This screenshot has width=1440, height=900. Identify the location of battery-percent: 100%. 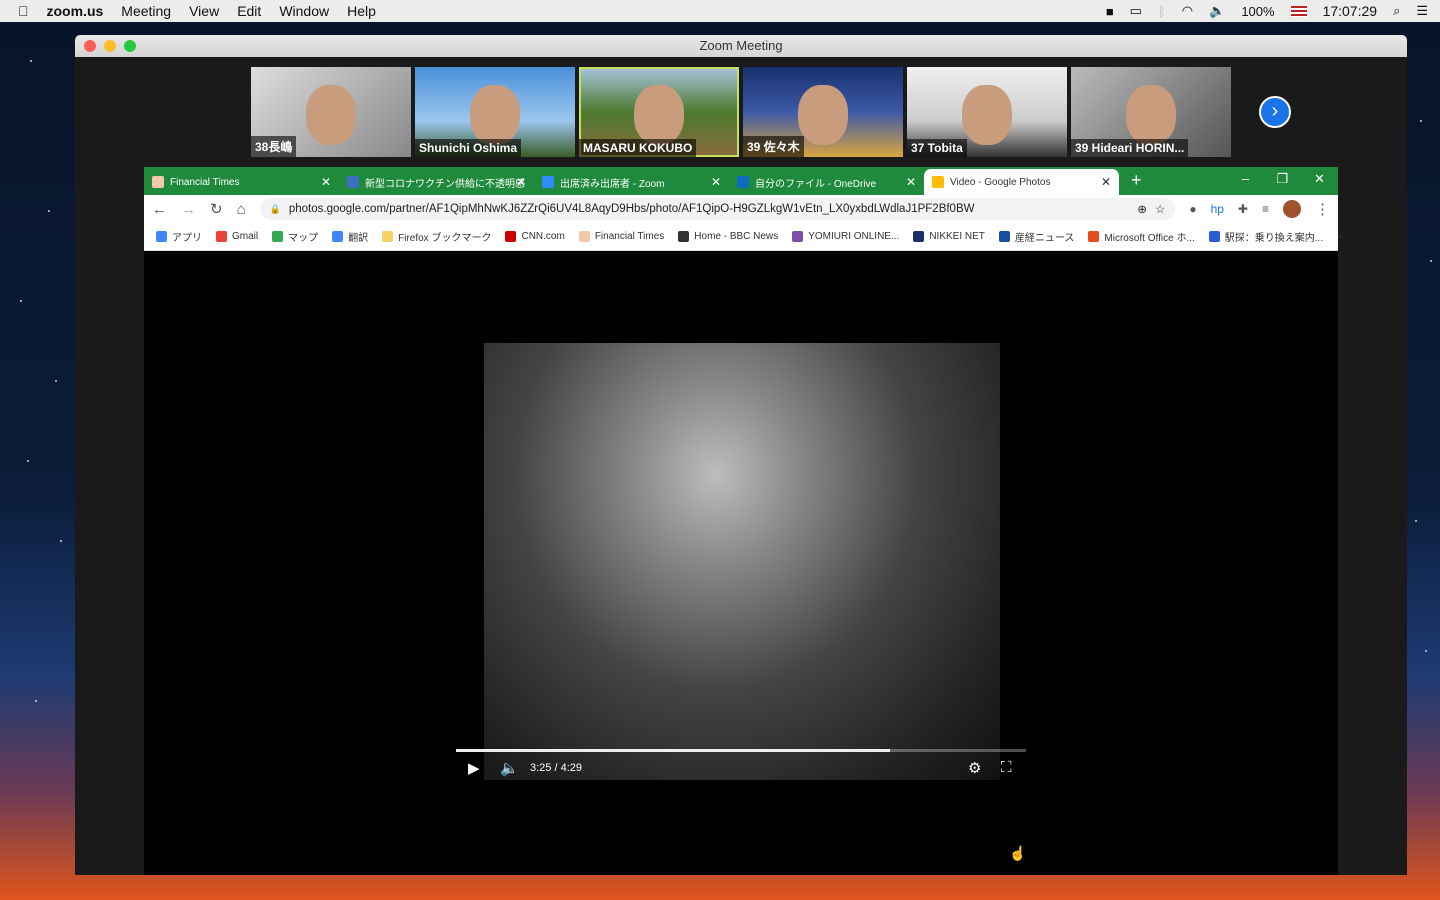
(1257, 11).